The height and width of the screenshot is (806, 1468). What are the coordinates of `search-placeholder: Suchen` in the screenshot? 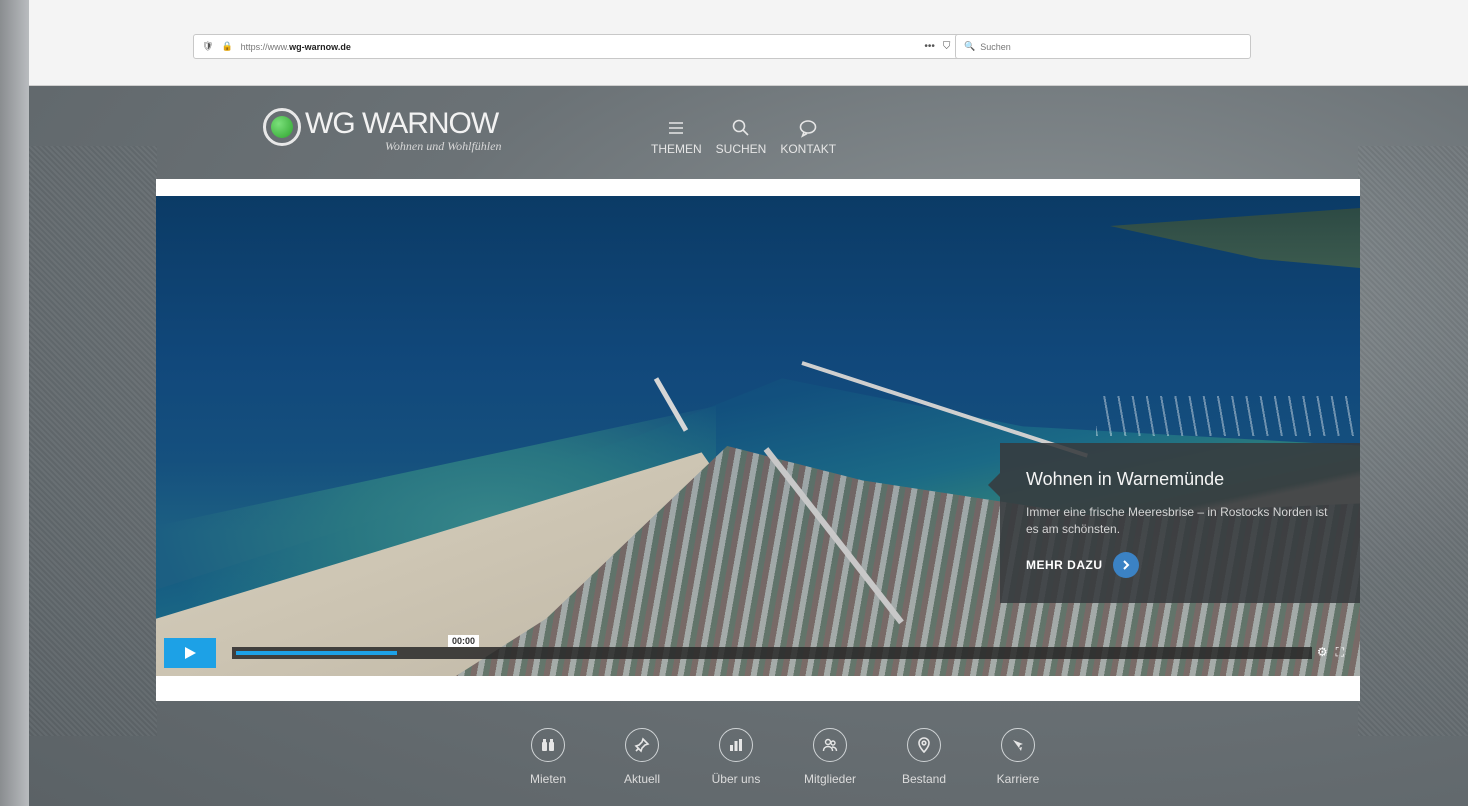 It's located at (995, 46).